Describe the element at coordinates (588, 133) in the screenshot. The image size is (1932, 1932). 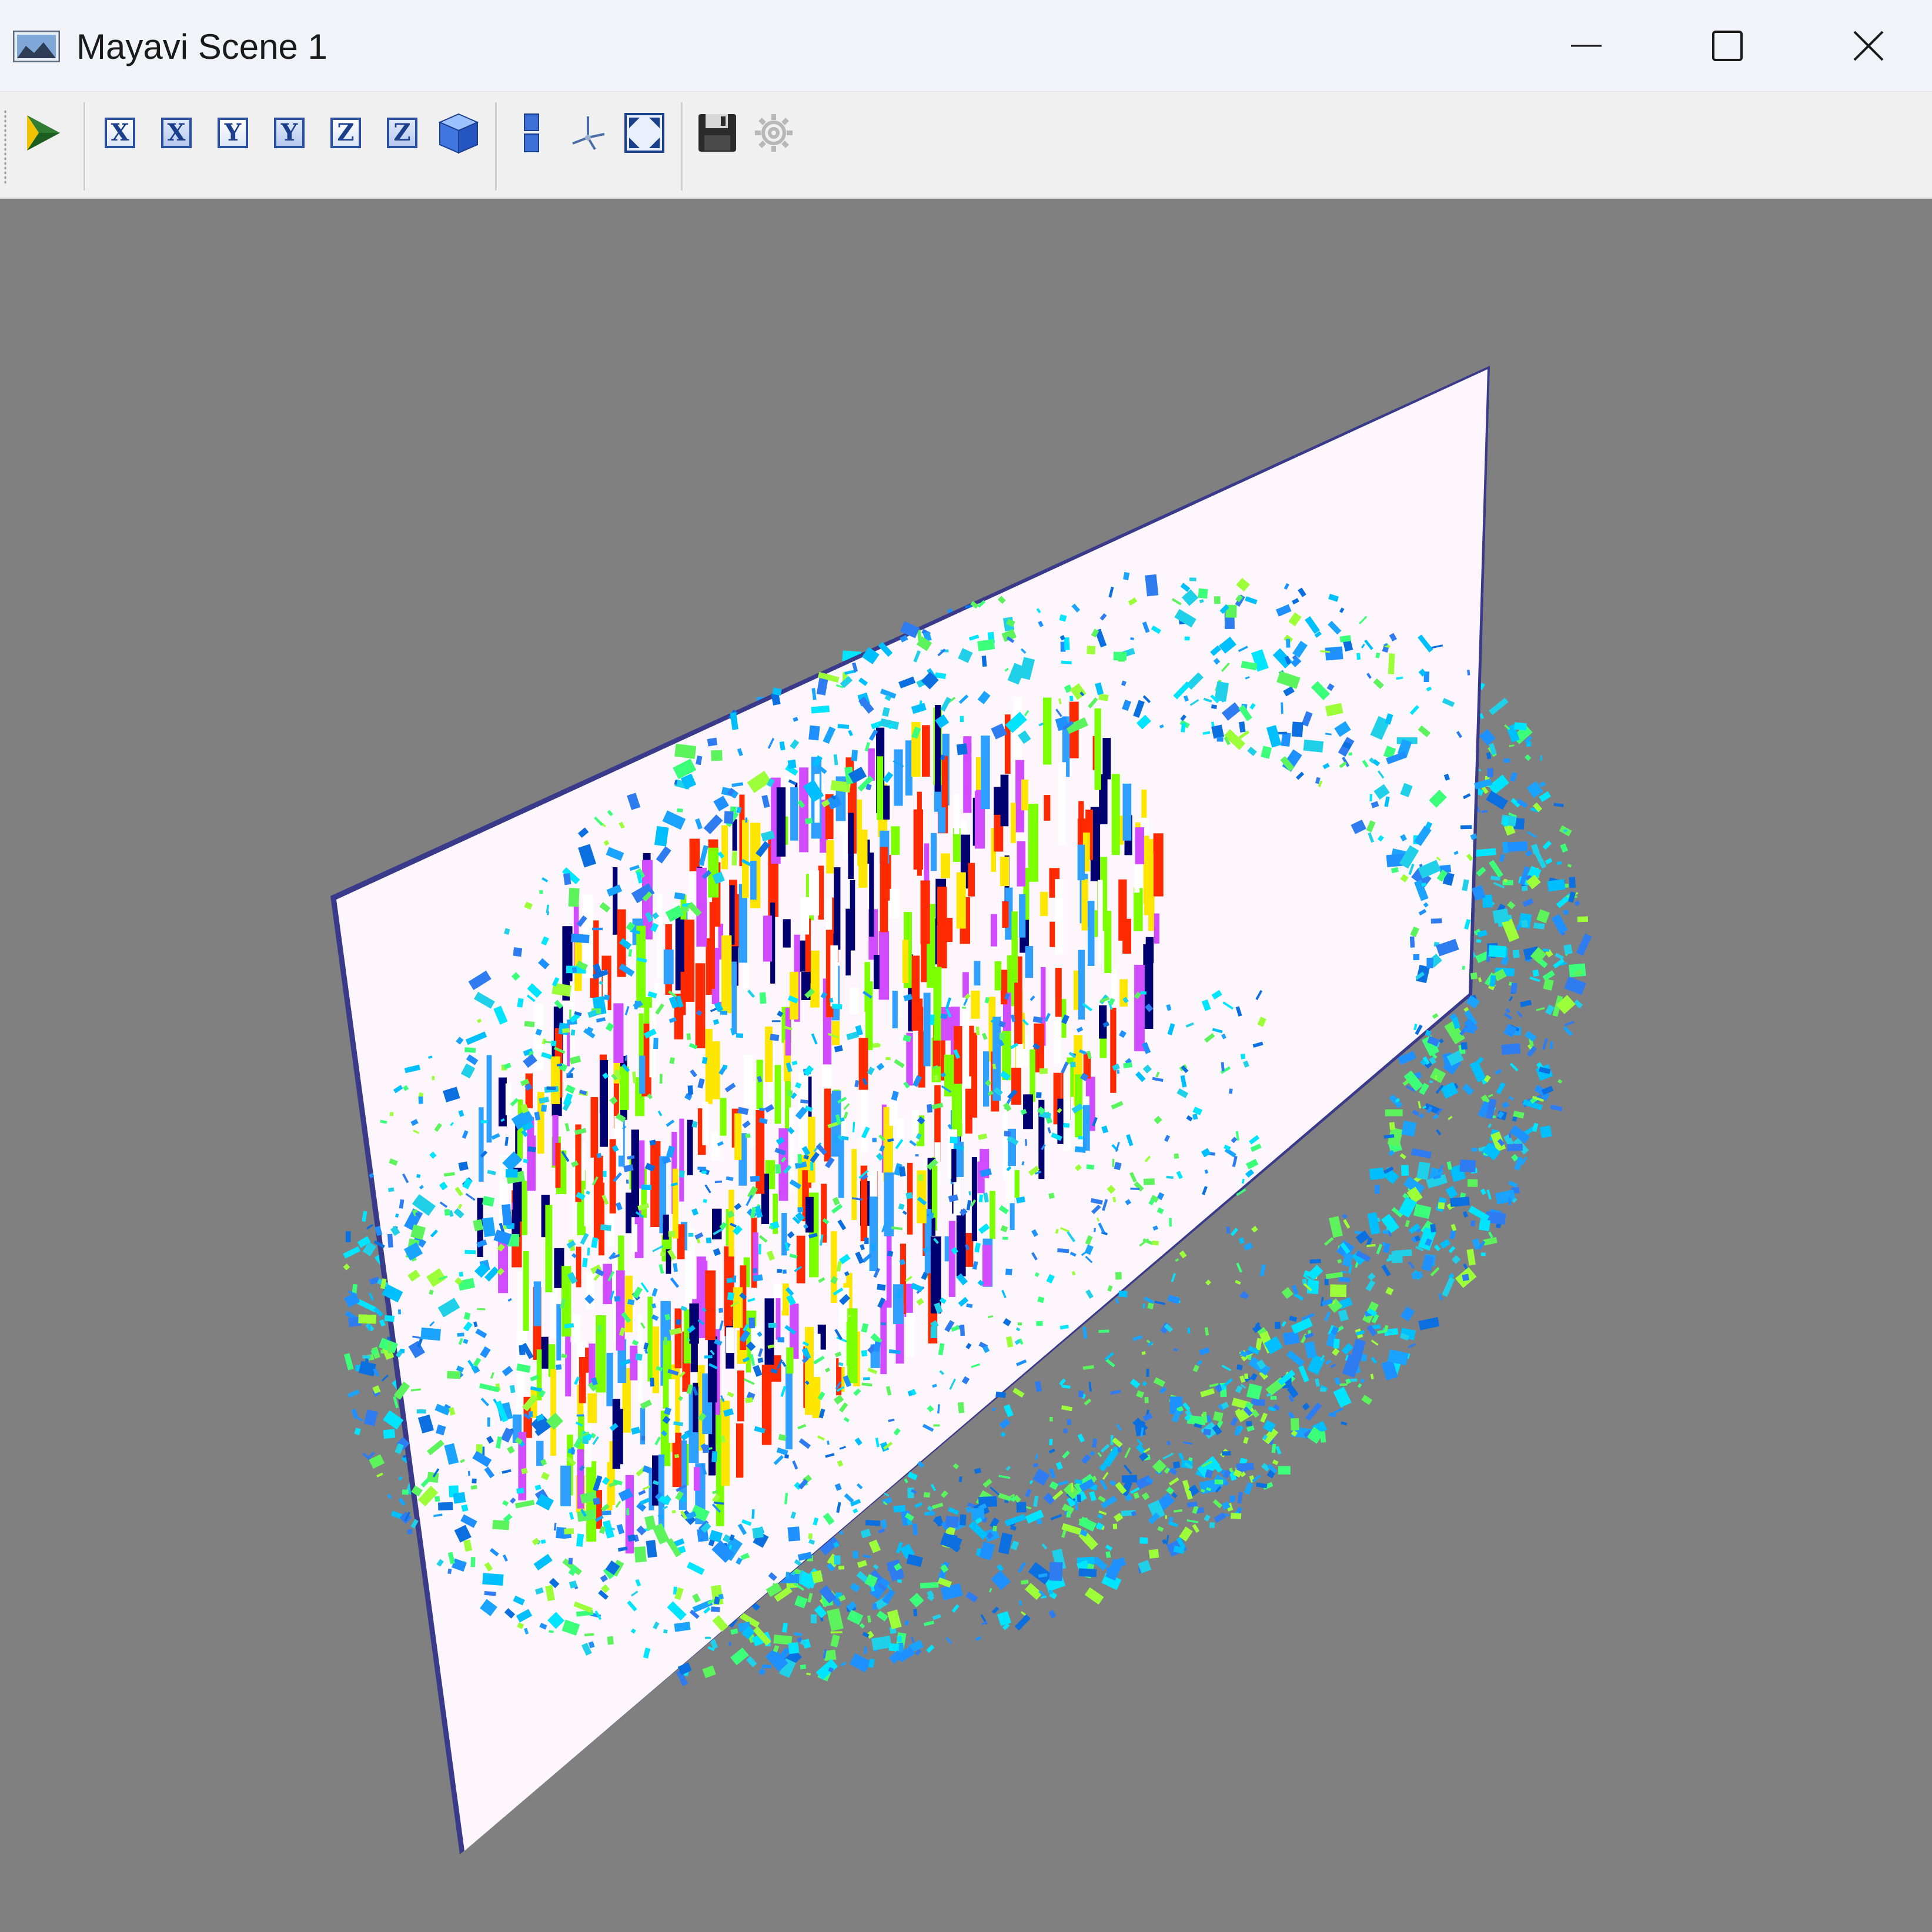
I see `axes-indicator-button` at that location.